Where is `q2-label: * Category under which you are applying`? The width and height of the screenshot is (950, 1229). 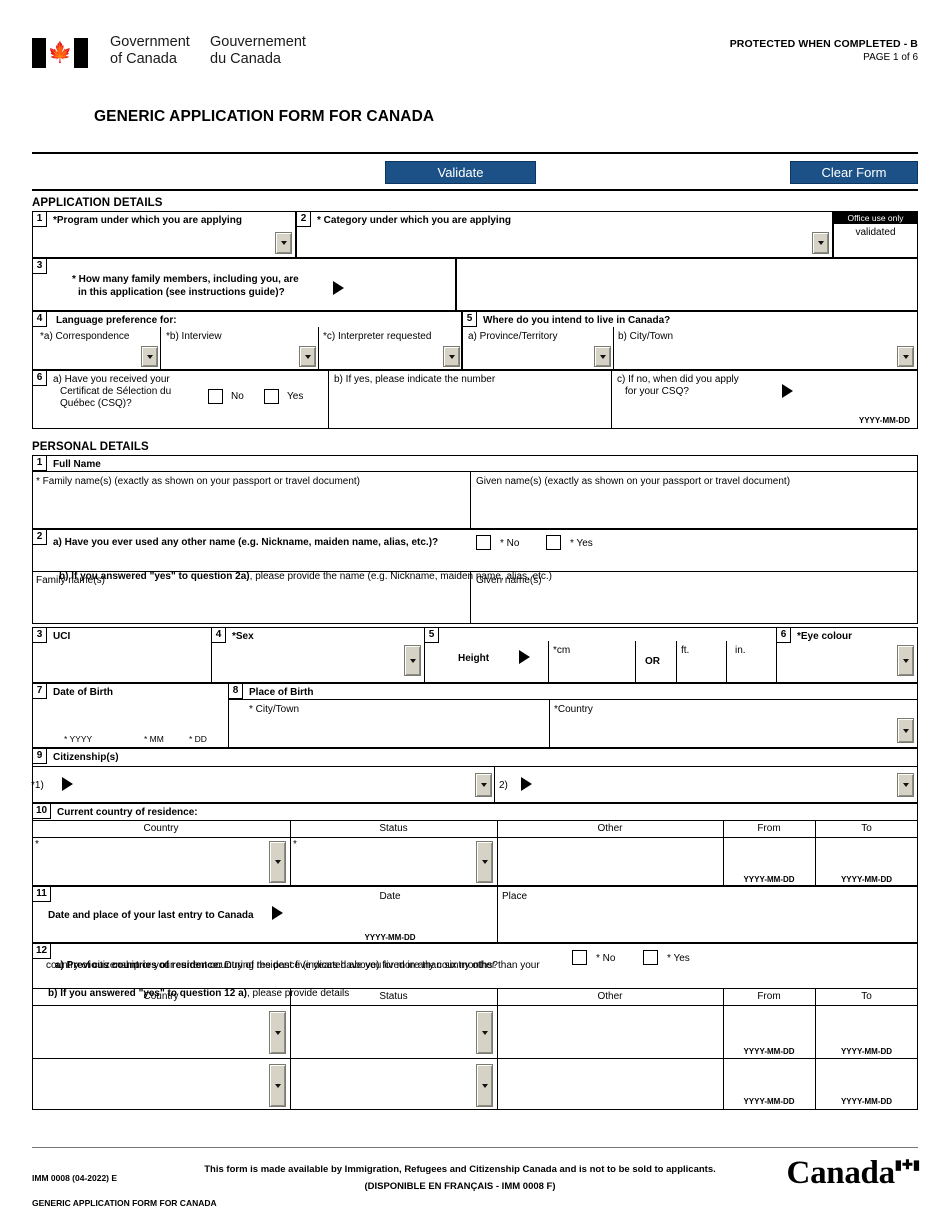 q2-label: * Category under which you are applying is located at coordinates (414, 220).